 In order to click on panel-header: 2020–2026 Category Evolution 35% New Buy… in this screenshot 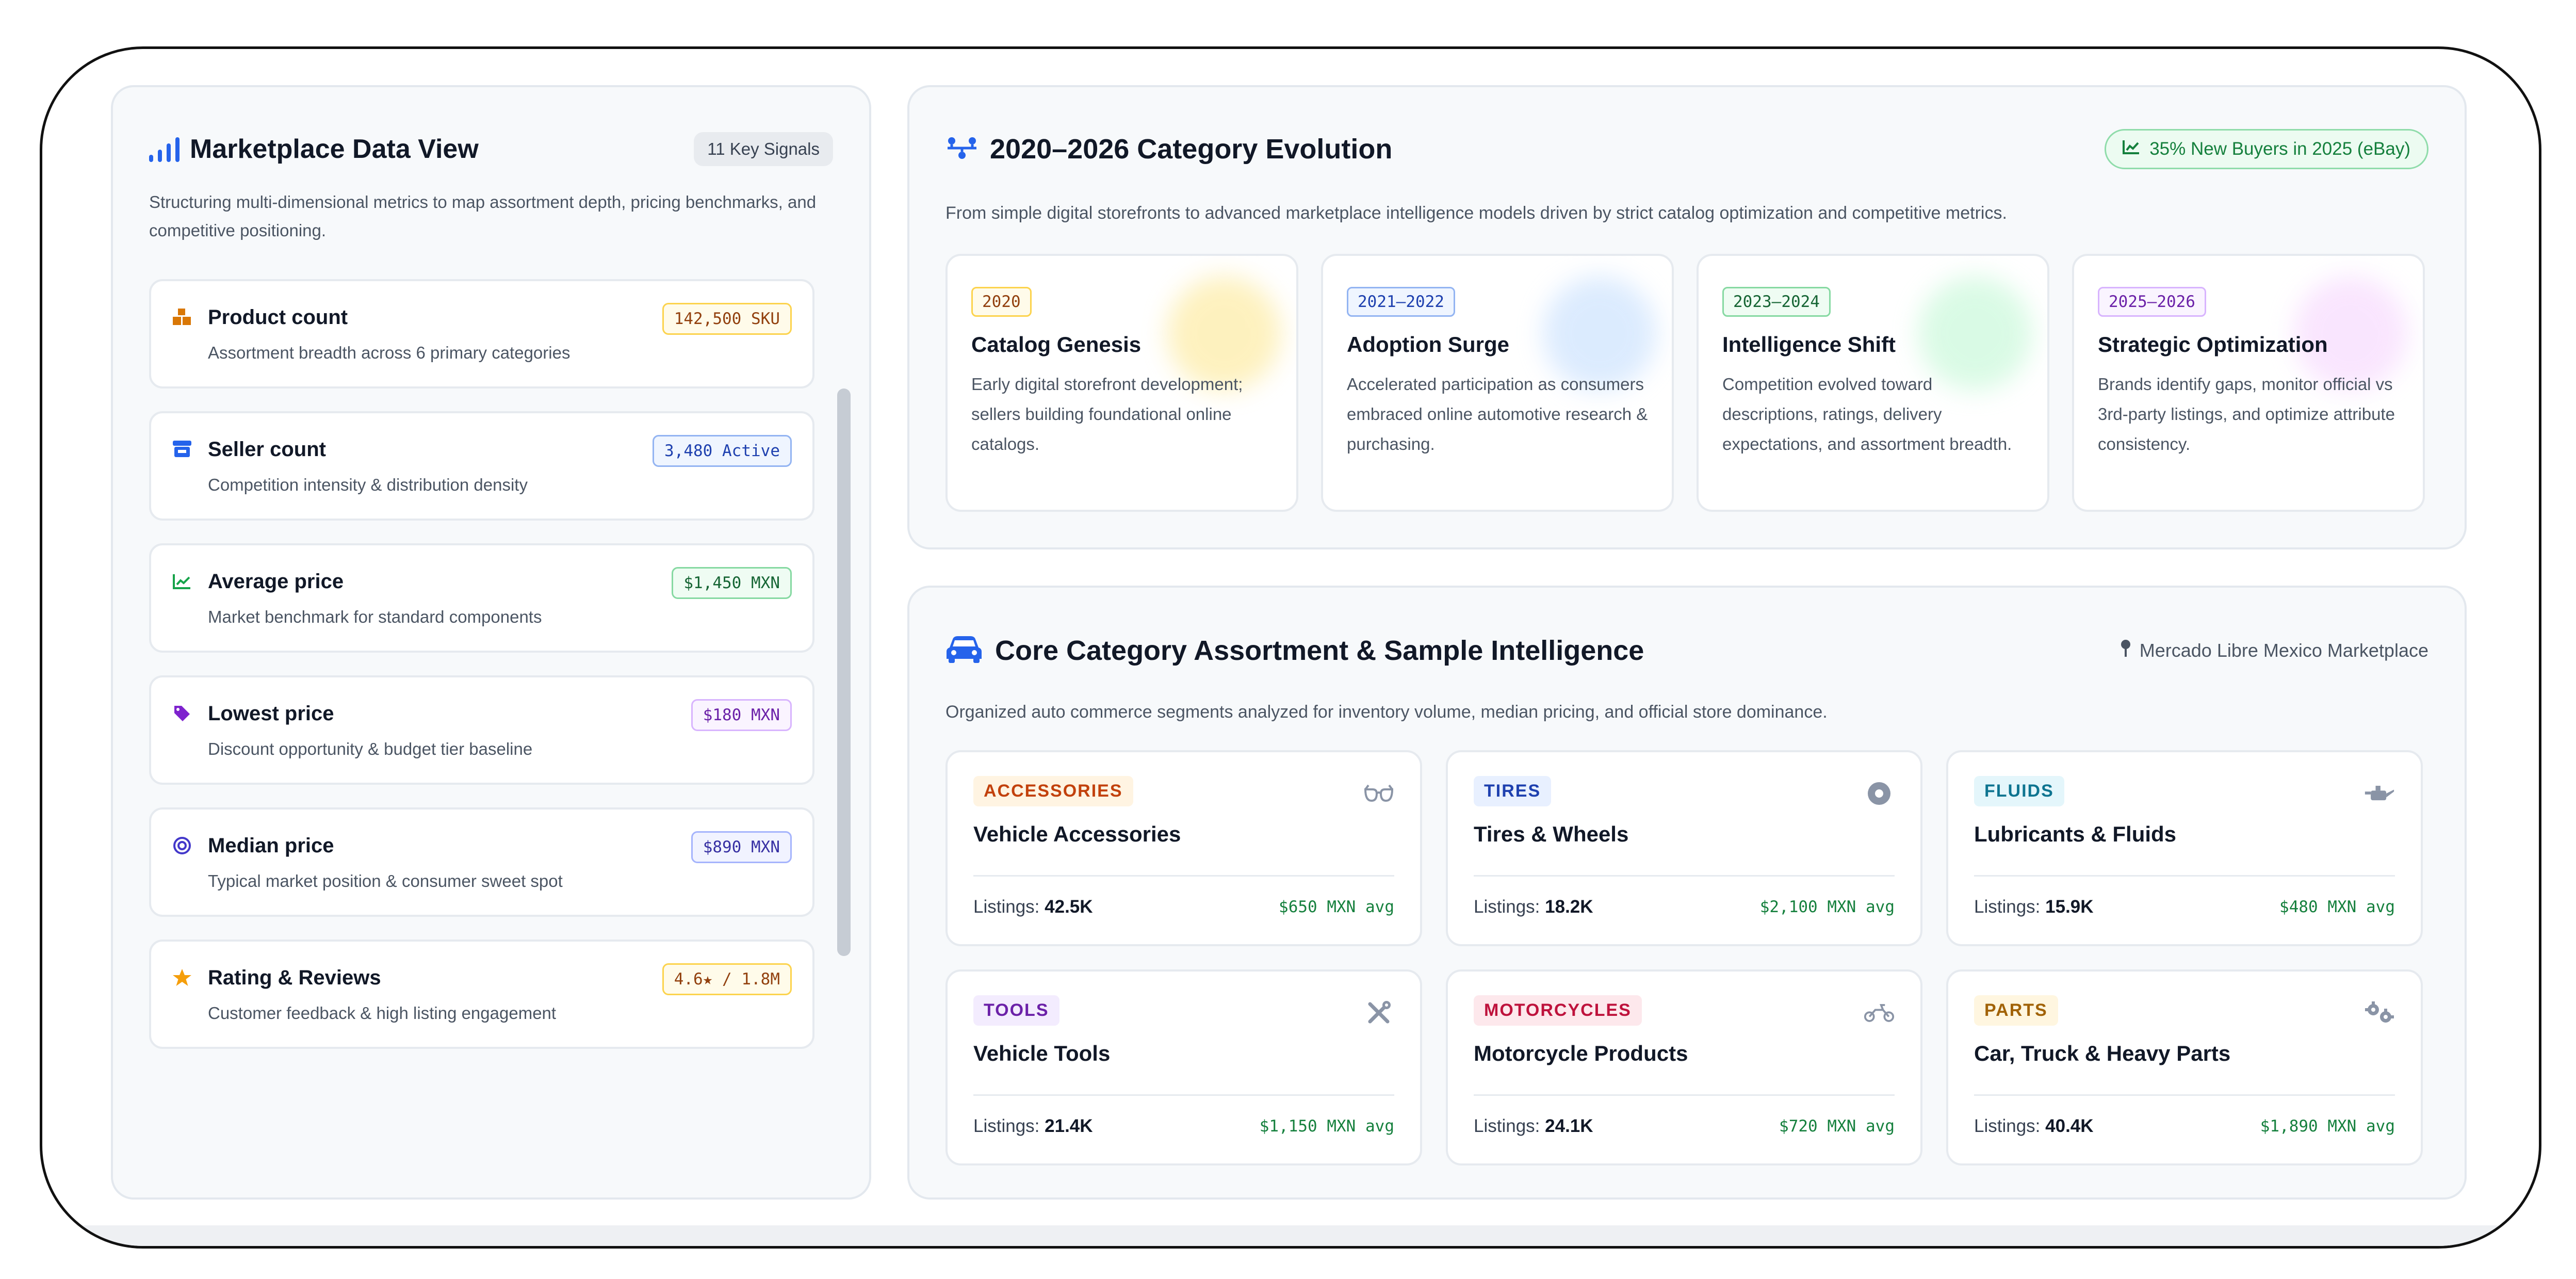, I will do `click(1687, 149)`.